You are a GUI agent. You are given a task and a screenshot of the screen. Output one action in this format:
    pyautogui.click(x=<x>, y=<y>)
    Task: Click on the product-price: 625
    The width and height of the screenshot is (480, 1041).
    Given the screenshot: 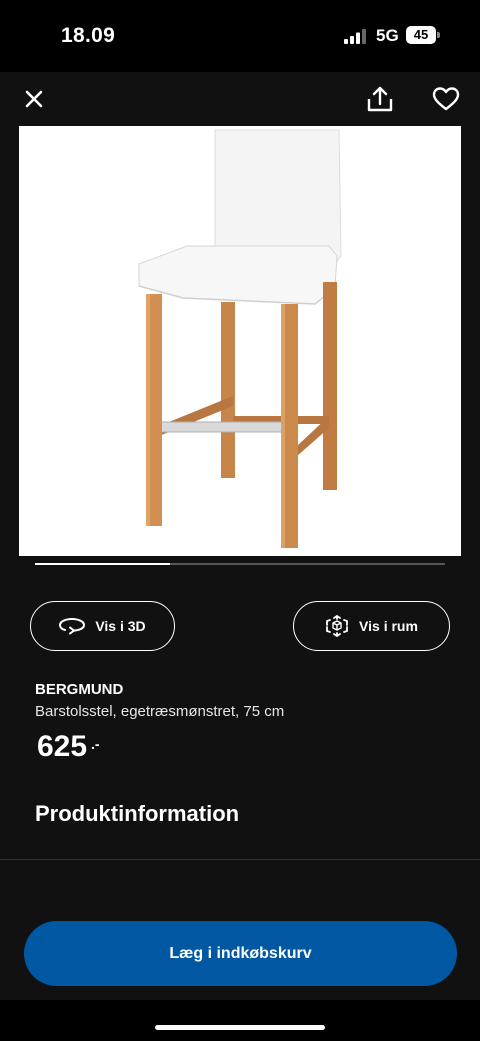 What is the action you would take?
    pyautogui.click(x=62, y=746)
    